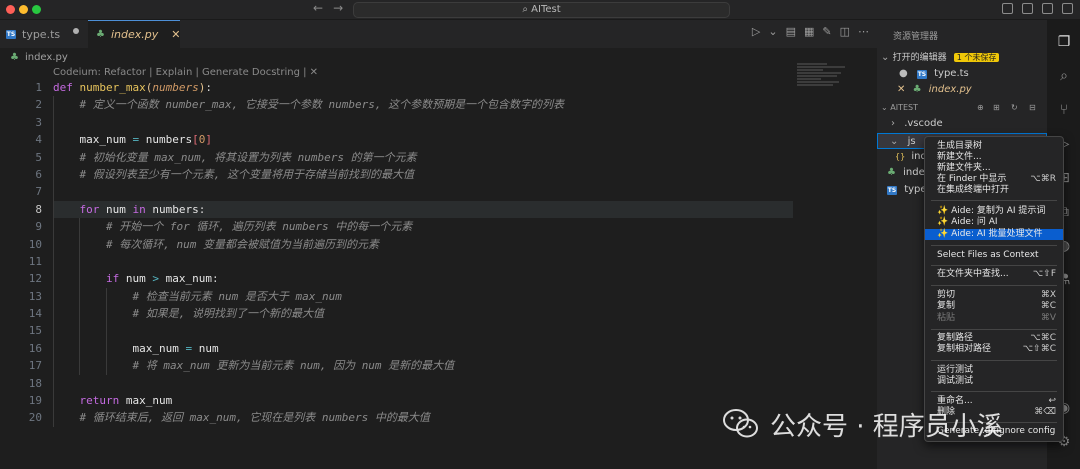 The image size is (1080, 469). What do you see at coordinates (175, 34) in the screenshot?
I see `tab-close-icon: ✕` at bounding box center [175, 34].